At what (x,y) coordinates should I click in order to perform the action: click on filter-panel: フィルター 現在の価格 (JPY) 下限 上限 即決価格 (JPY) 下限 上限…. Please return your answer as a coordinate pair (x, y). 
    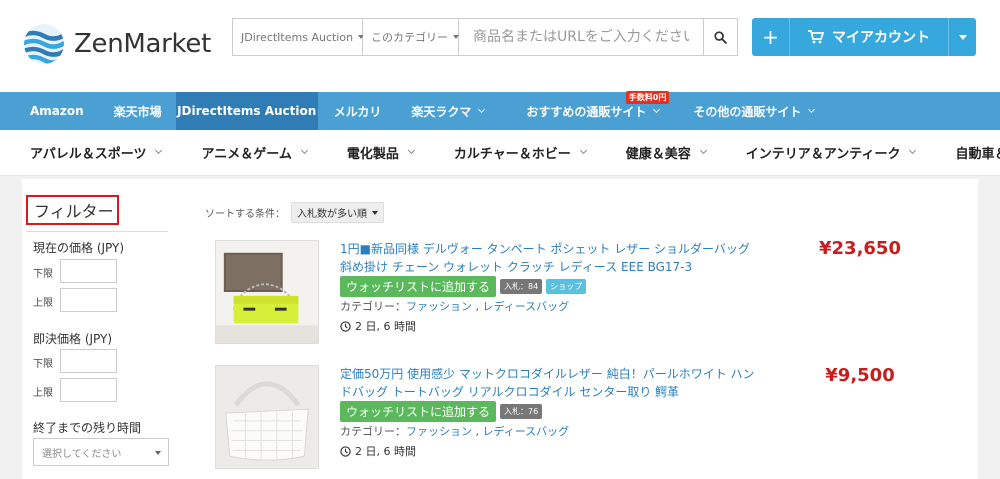
    Looking at the image, I should click on (99, 329).